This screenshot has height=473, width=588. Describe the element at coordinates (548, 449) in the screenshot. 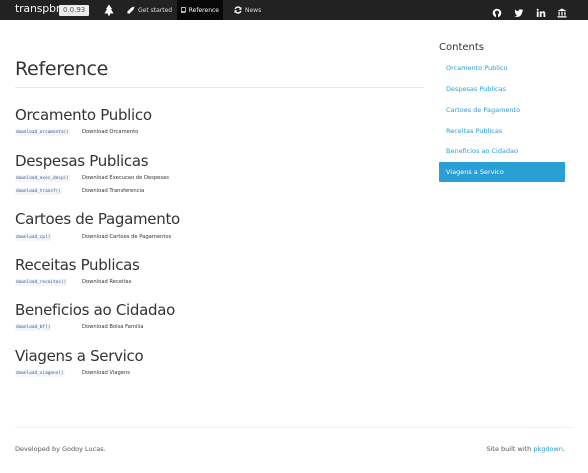

I see `pkgdown-link: pkgdown` at that location.